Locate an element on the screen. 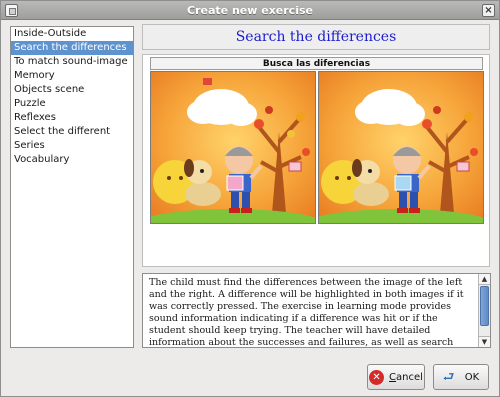 The height and width of the screenshot is (397, 500). window-title: Create new exercise is located at coordinates (250, 10).